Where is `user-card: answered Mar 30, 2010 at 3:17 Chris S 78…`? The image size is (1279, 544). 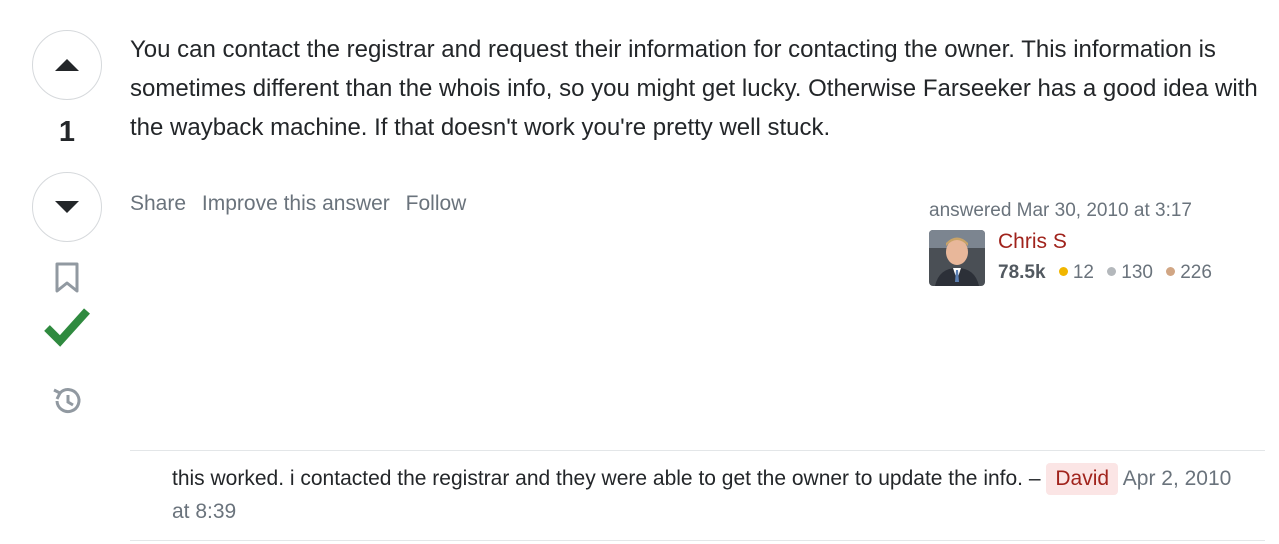 user-card: answered Mar 30, 2010 at 3:17 Chris S 78… is located at coordinates (1094, 243).